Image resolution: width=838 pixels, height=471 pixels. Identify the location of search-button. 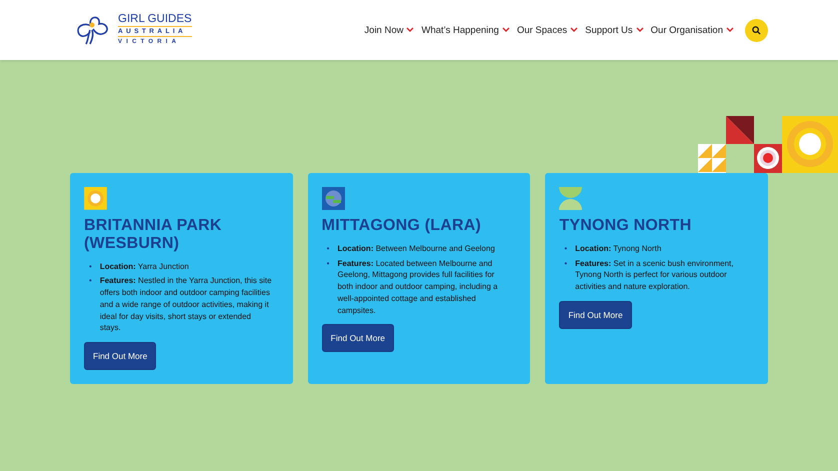
(756, 30).